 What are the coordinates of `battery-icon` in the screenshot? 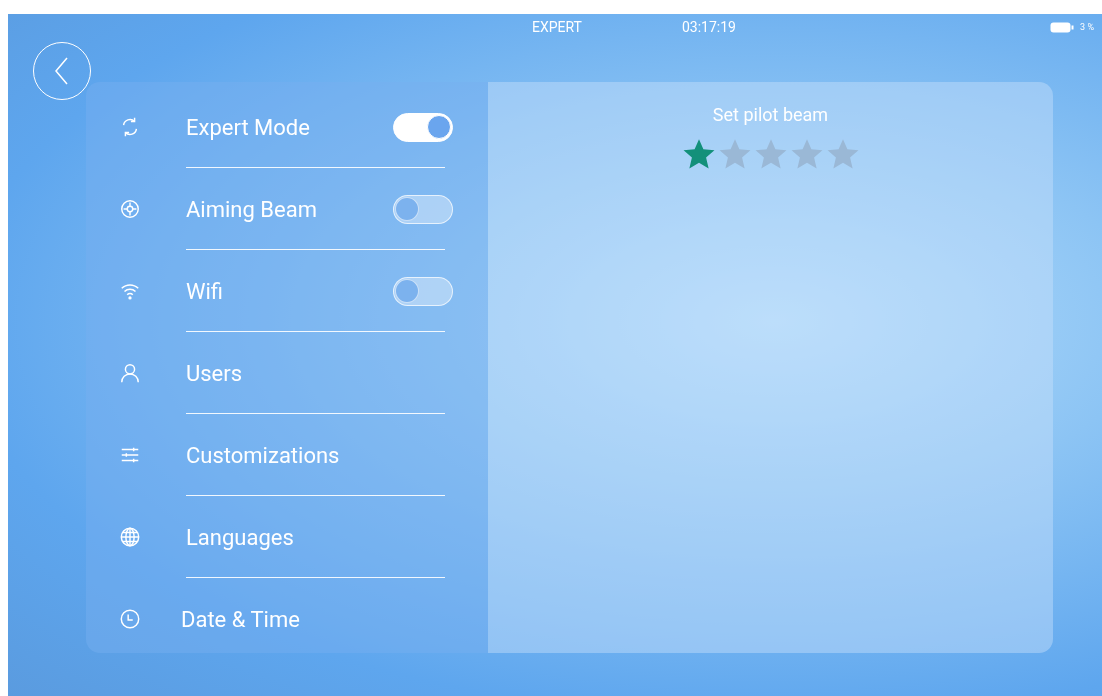 It's located at (1062, 27).